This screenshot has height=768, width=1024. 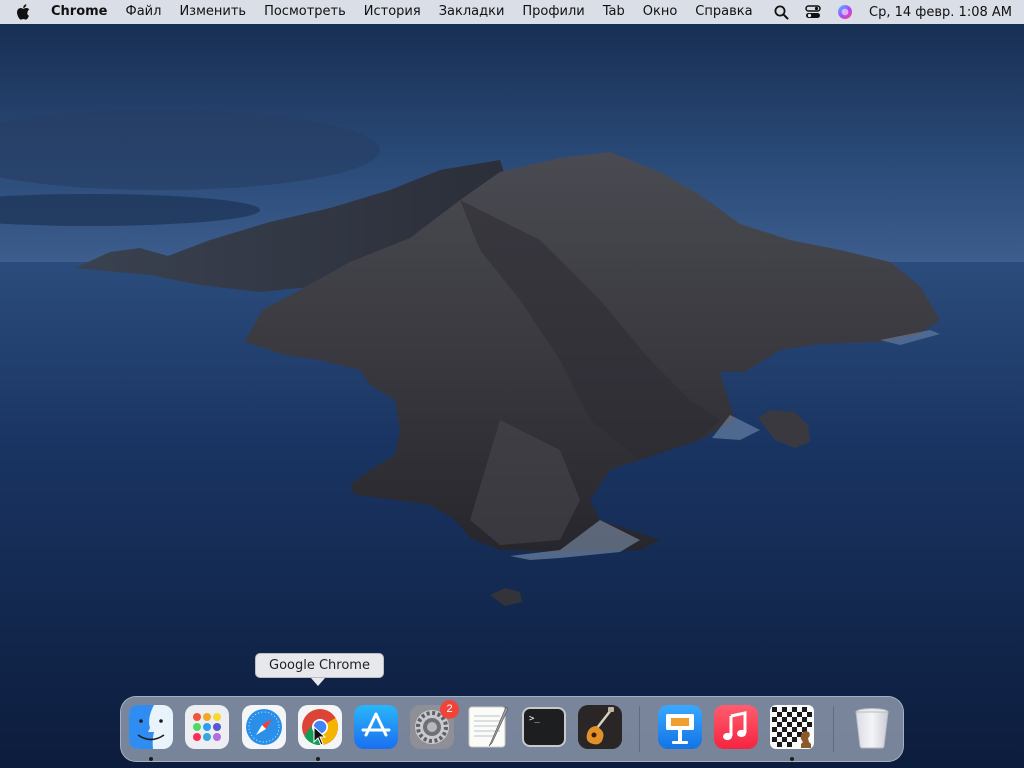 What do you see at coordinates (813, 12) in the screenshot?
I see `control-center-icon` at bounding box center [813, 12].